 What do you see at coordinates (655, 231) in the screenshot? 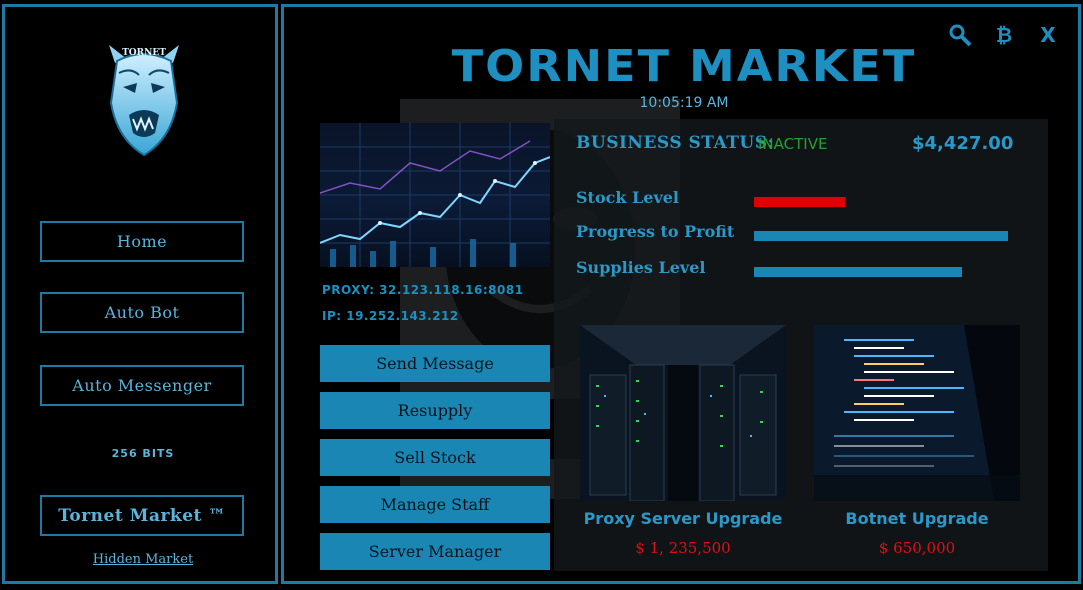
I see `progress-to-profit-label: Progress to Profit` at bounding box center [655, 231].